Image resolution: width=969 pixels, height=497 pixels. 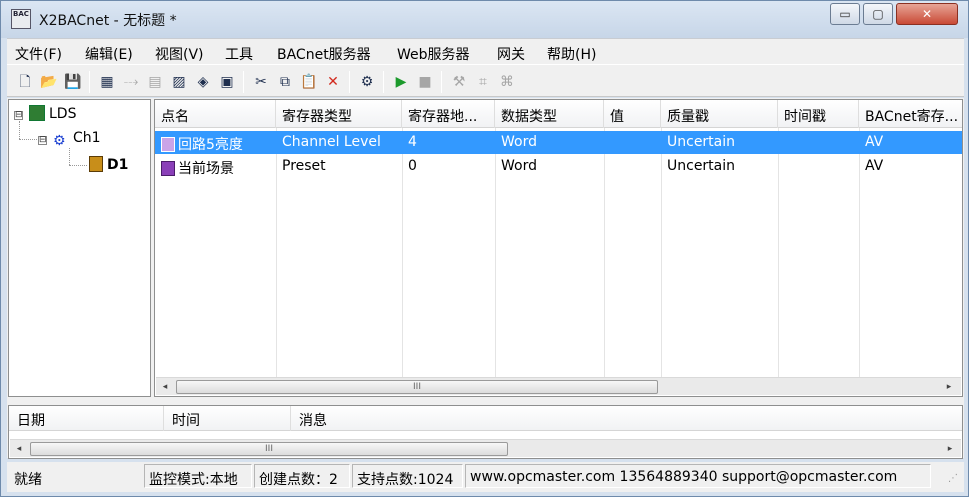 I want to click on channel-icon: ⚙, so click(x=59, y=141).